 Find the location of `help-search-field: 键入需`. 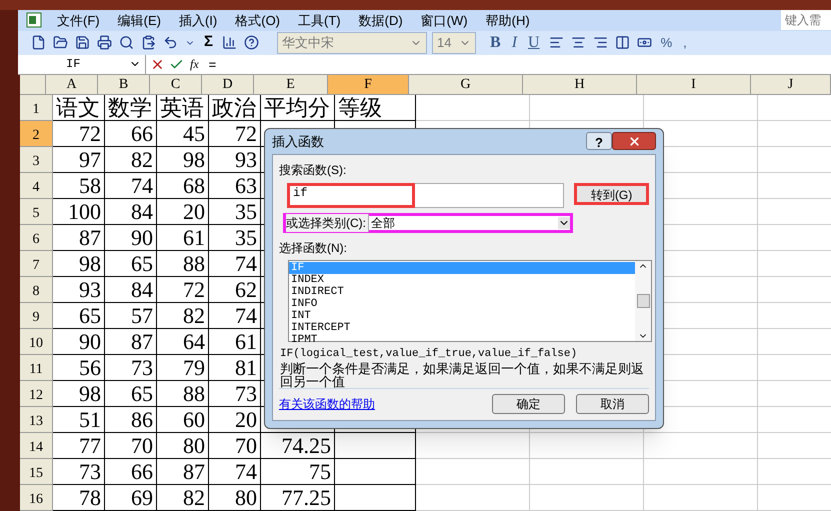

help-search-field: 键入需 is located at coordinates (806, 20).